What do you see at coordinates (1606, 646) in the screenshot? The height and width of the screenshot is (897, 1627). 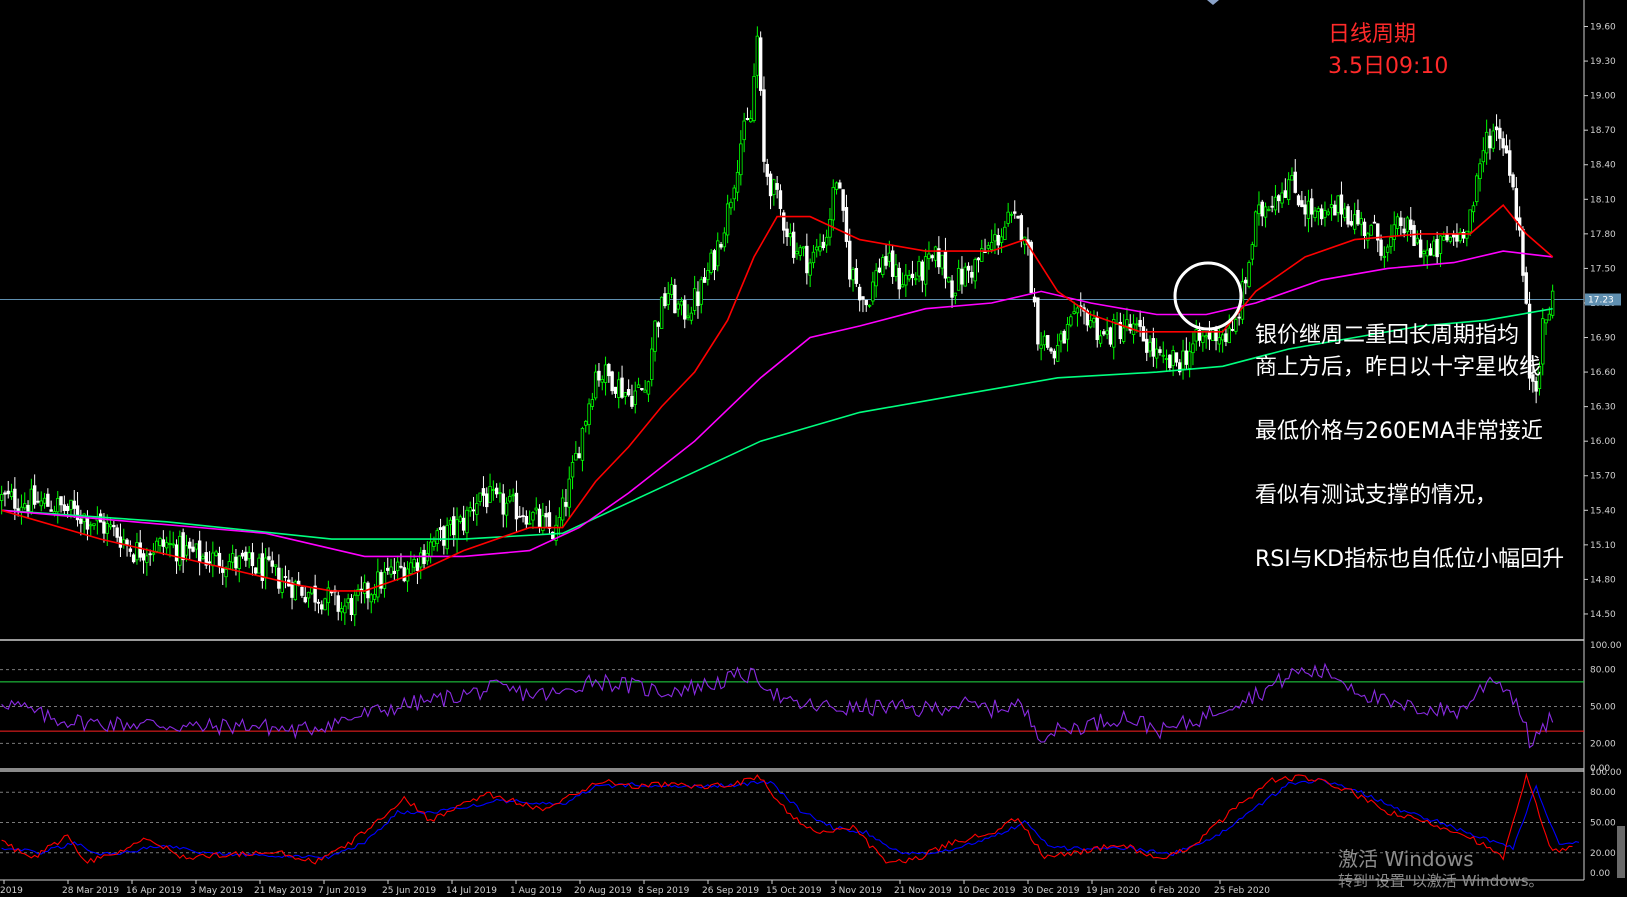 I see `rsi-tick-label: 100.00` at bounding box center [1606, 646].